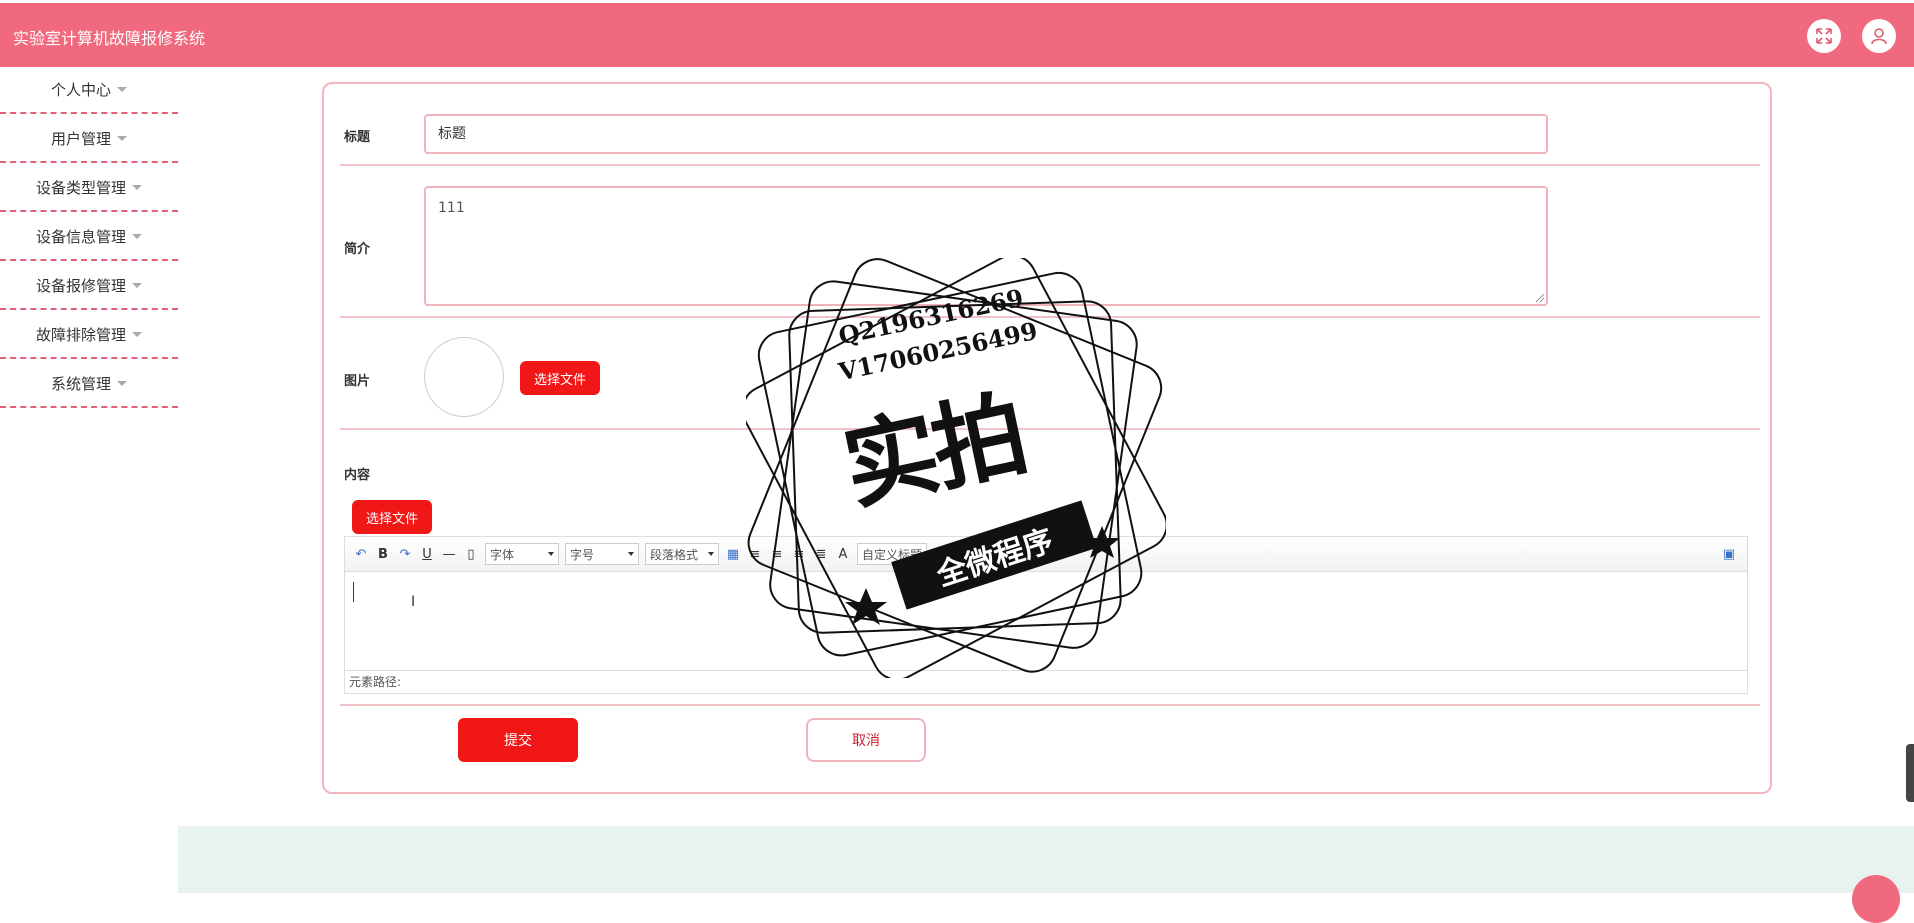 This screenshot has height=923, width=1914. Describe the element at coordinates (80, 384) in the screenshot. I see `sidebar-item-label: 系统管理` at that location.